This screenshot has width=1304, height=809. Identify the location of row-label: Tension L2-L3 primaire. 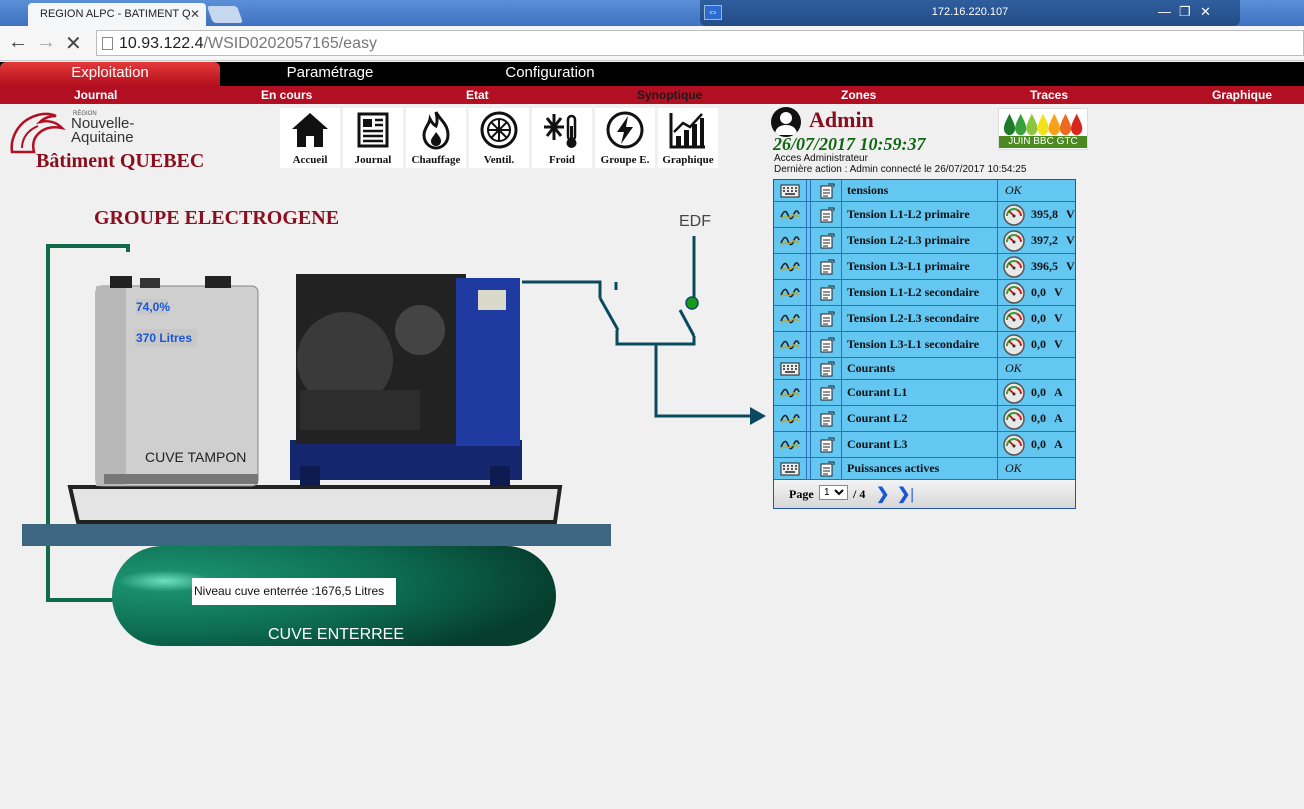
(908, 240).